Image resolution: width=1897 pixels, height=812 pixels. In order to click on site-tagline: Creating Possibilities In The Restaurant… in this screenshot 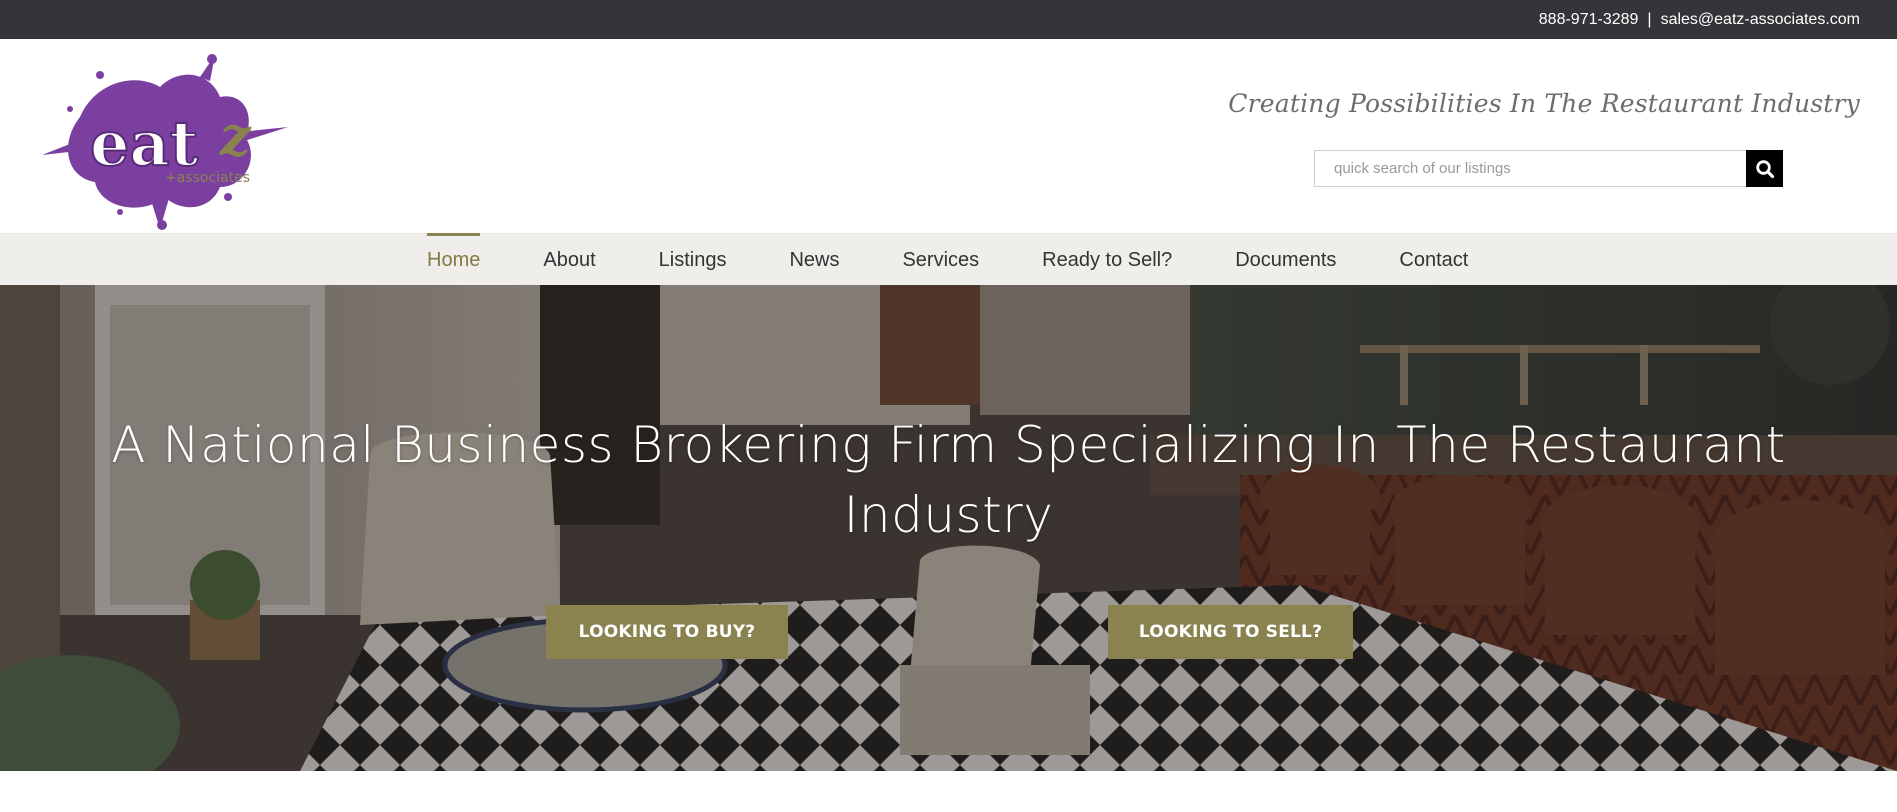, I will do `click(1544, 103)`.